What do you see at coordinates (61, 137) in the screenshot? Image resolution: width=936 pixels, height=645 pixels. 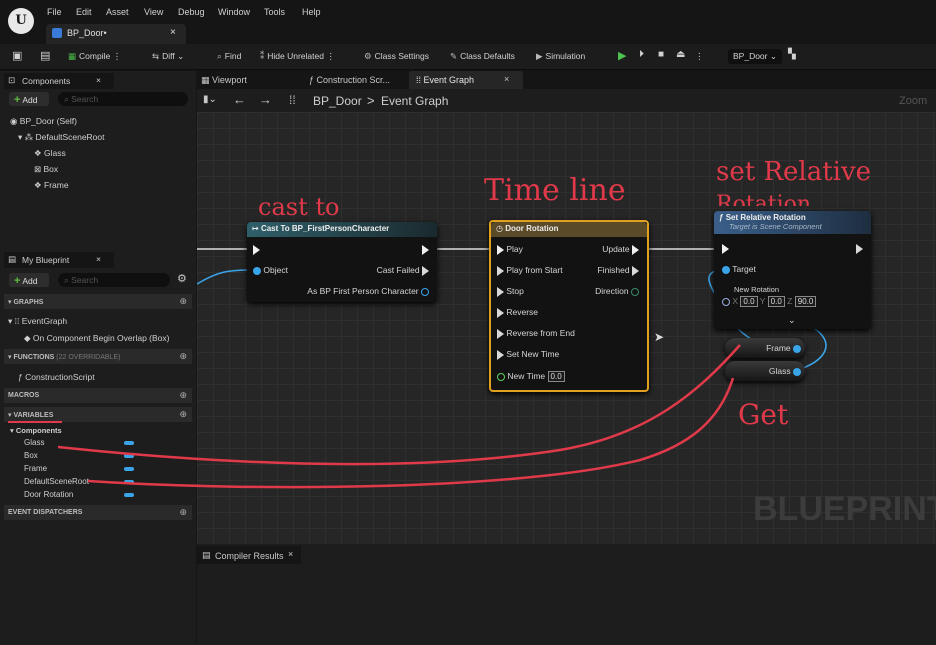 I see `tree-item-default-scene-root: ▾ ⁂ DefaultSceneRoot` at bounding box center [61, 137].